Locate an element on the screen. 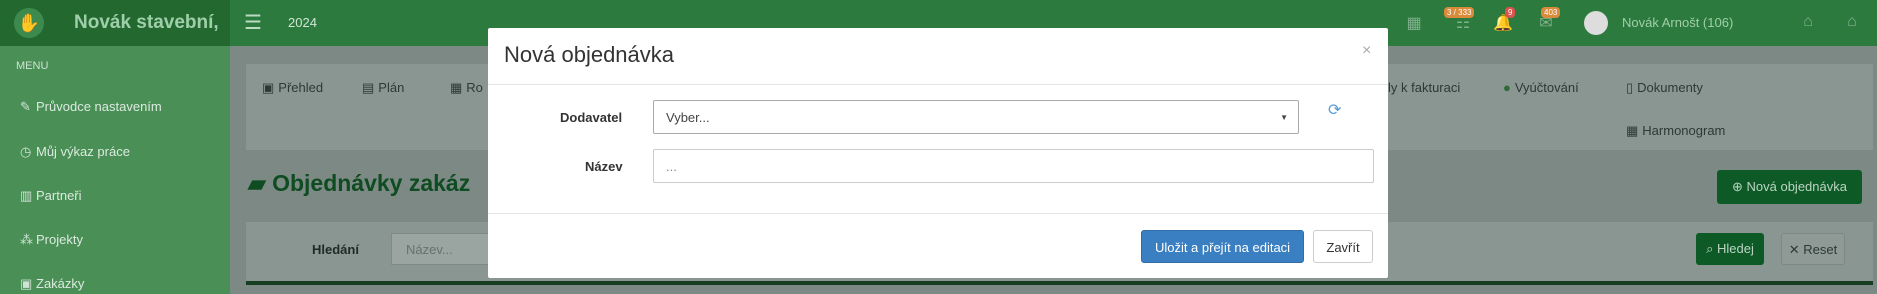 This screenshot has width=1877, height=294. home-icon: ⌂ is located at coordinates (1852, 22).